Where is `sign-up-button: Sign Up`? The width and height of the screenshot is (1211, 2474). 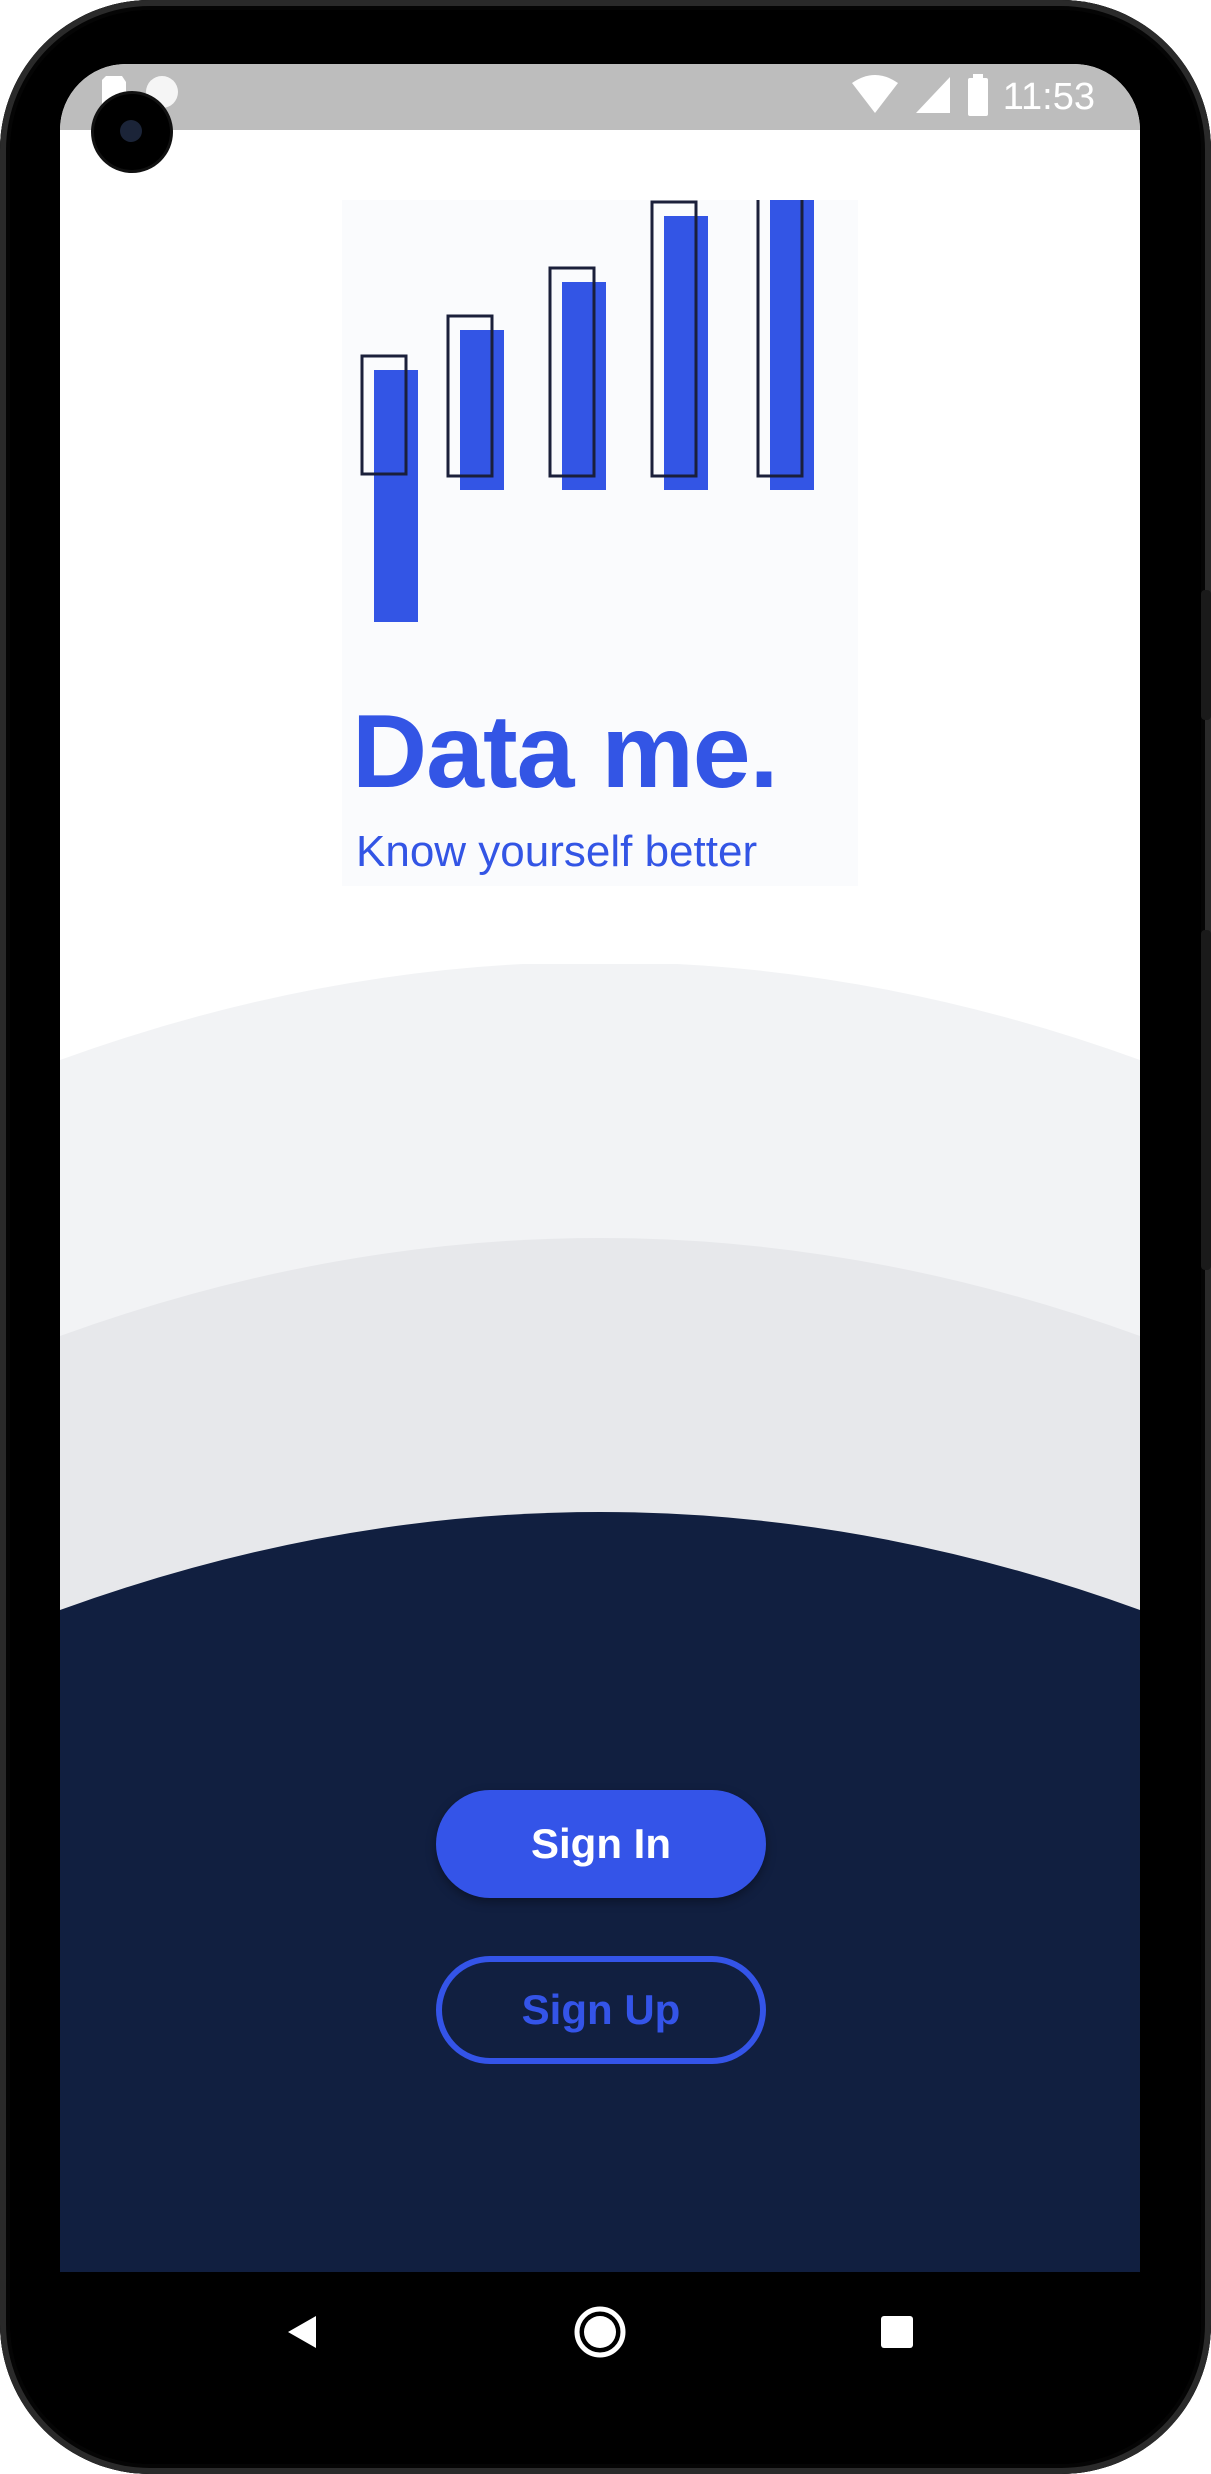 sign-up-button: Sign Up is located at coordinates (601, 2010).